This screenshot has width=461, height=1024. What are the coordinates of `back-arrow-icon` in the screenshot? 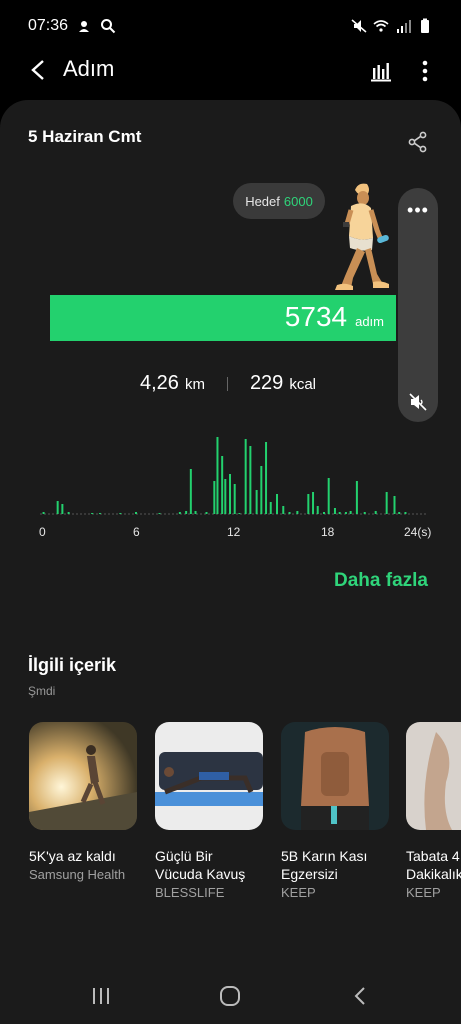 It's located at (37, 70).